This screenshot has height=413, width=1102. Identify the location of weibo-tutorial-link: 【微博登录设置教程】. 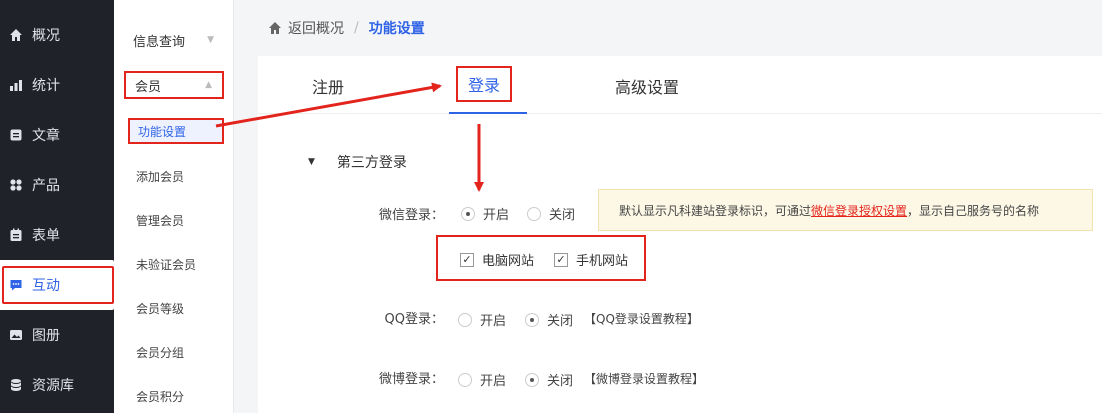
(644, 378).